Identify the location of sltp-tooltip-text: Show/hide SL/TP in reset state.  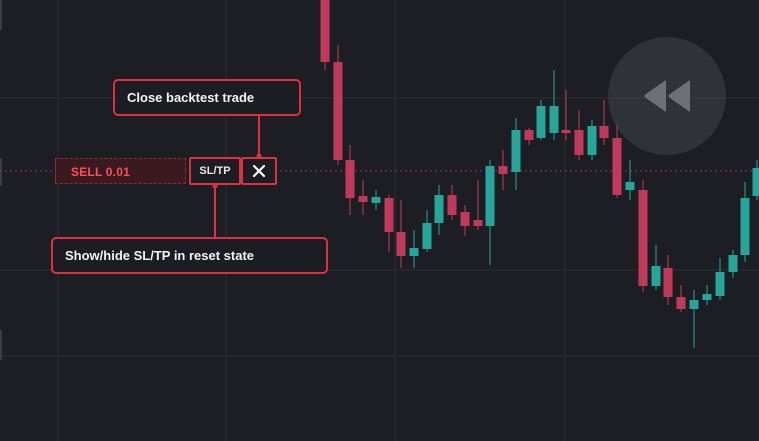
(160, 255).